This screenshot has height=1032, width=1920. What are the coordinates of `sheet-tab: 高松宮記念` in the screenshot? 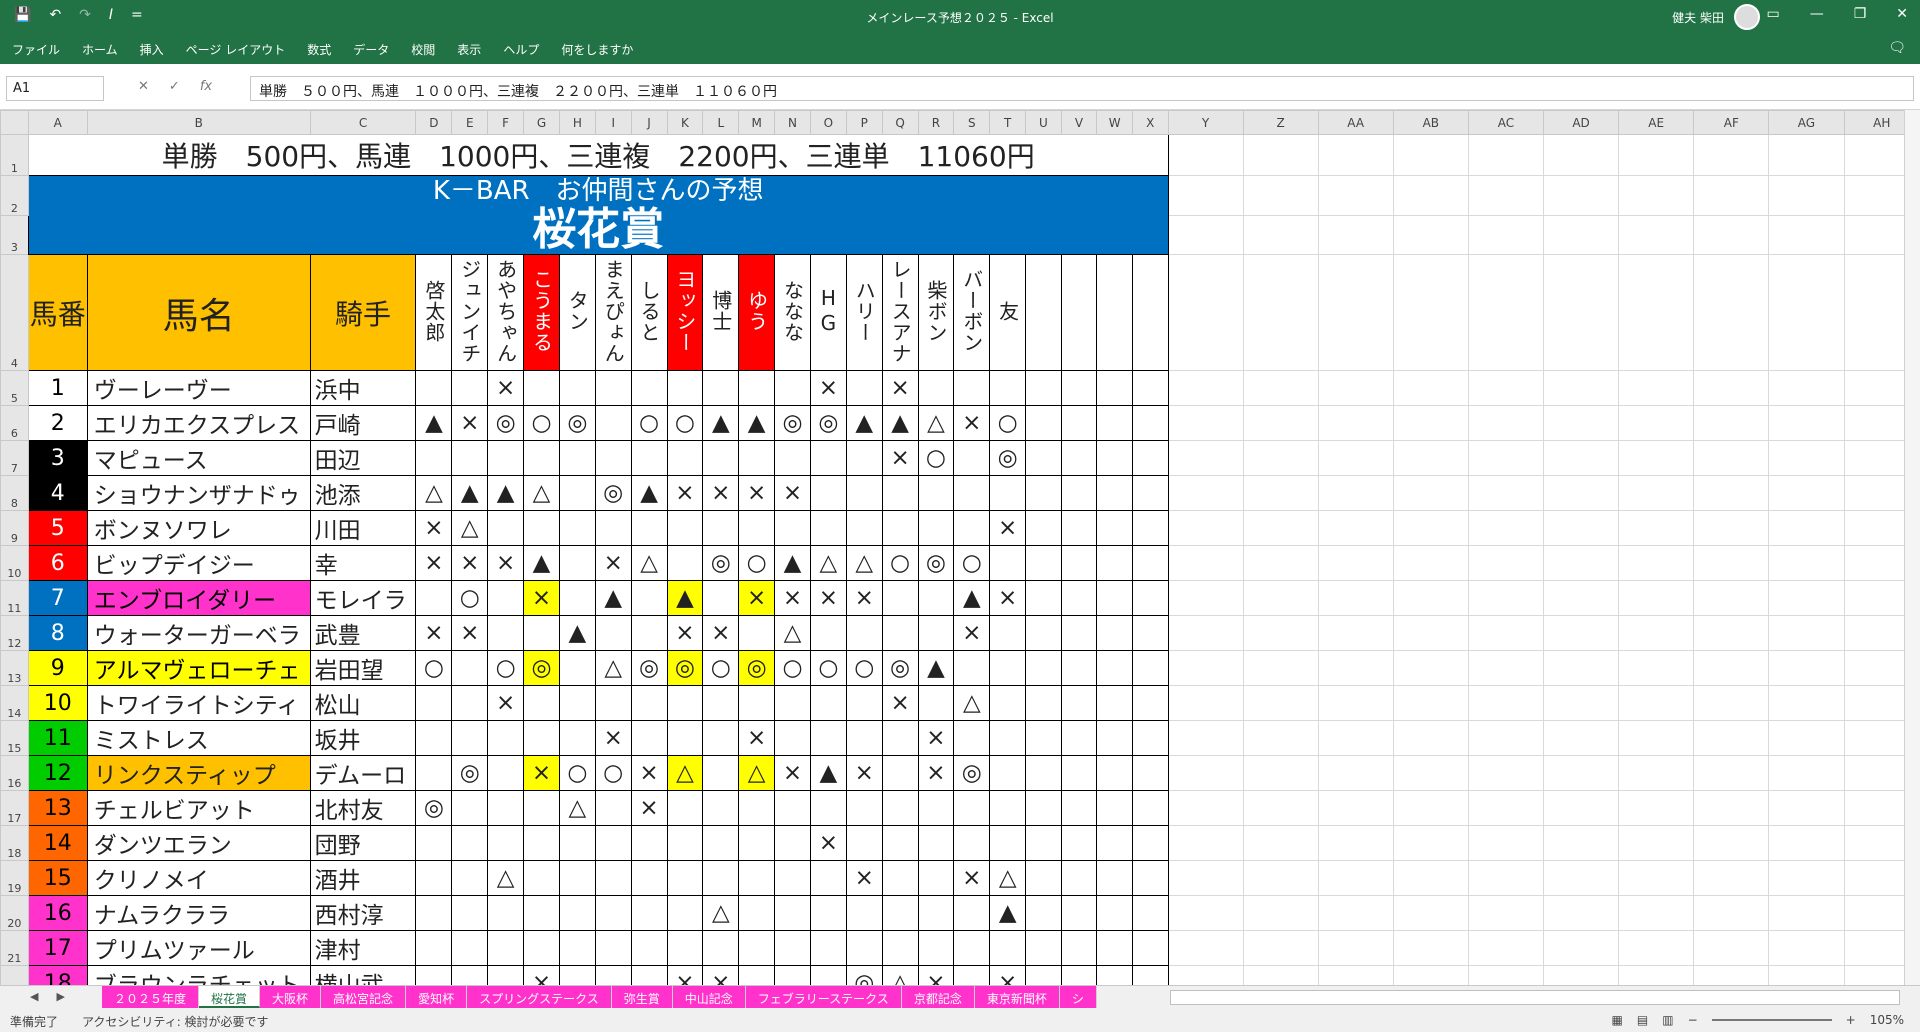 It's located at (364, 997).